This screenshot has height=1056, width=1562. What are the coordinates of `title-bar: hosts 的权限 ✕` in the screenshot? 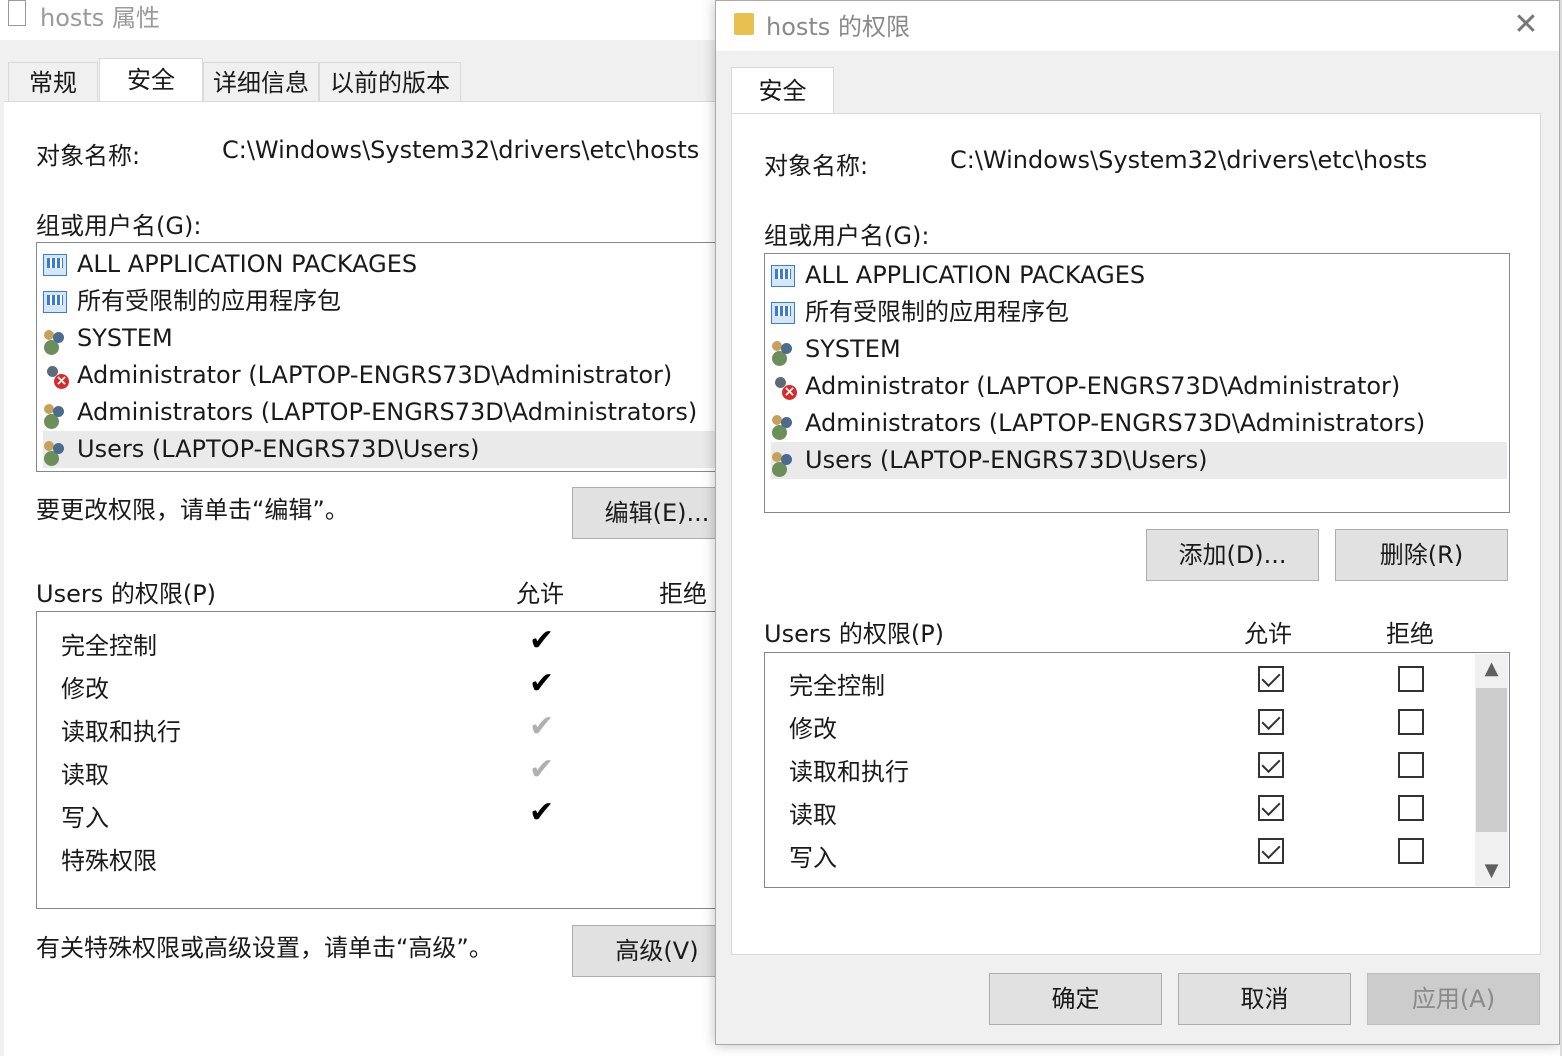 It's located at (1137, 26).